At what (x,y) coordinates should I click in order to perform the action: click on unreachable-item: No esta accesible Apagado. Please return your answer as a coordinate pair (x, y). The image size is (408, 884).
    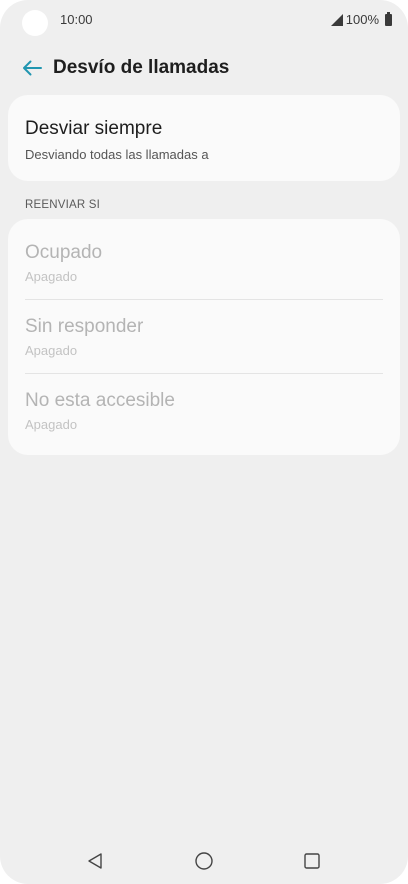
    Looking at the image, I should click on (204, 404).